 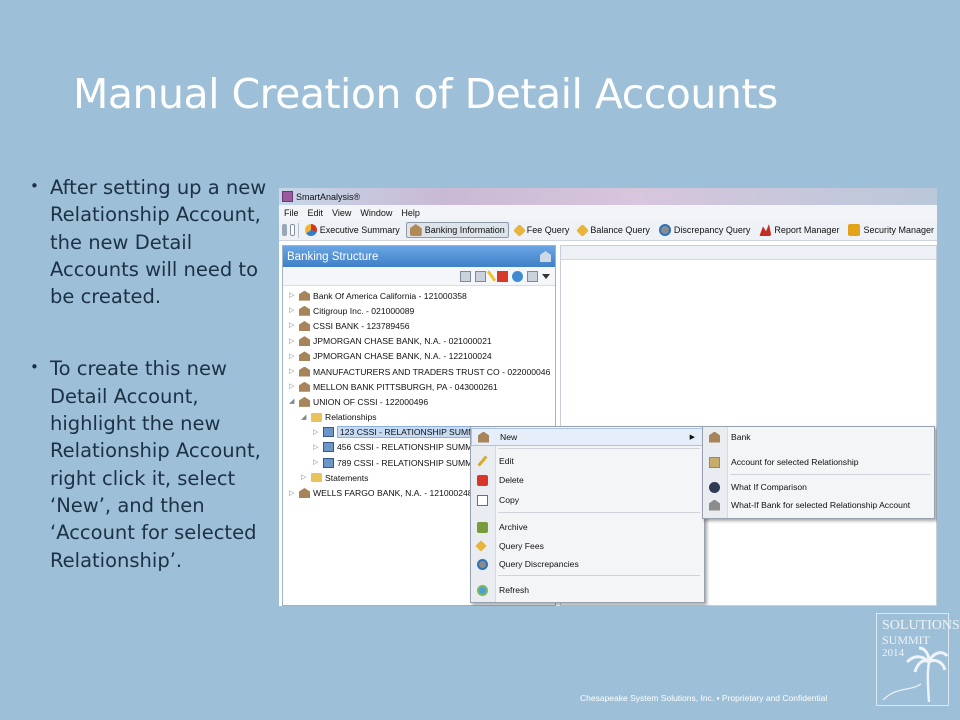 I want to click on account-icon, so click(x=714, y=462).